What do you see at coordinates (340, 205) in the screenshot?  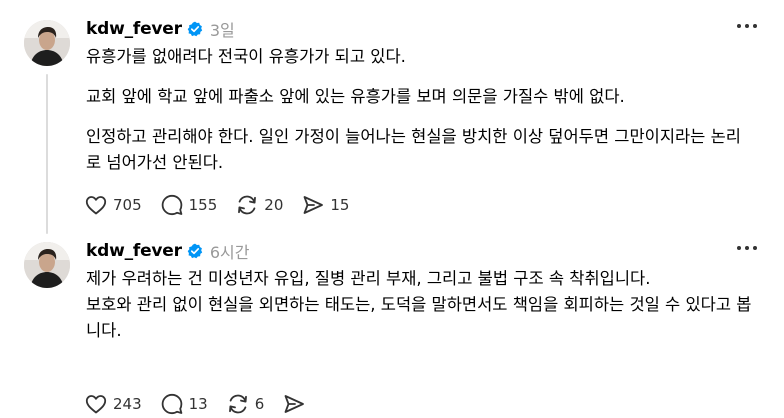 I see `share-count: 15` at bounding box center [340, 205].